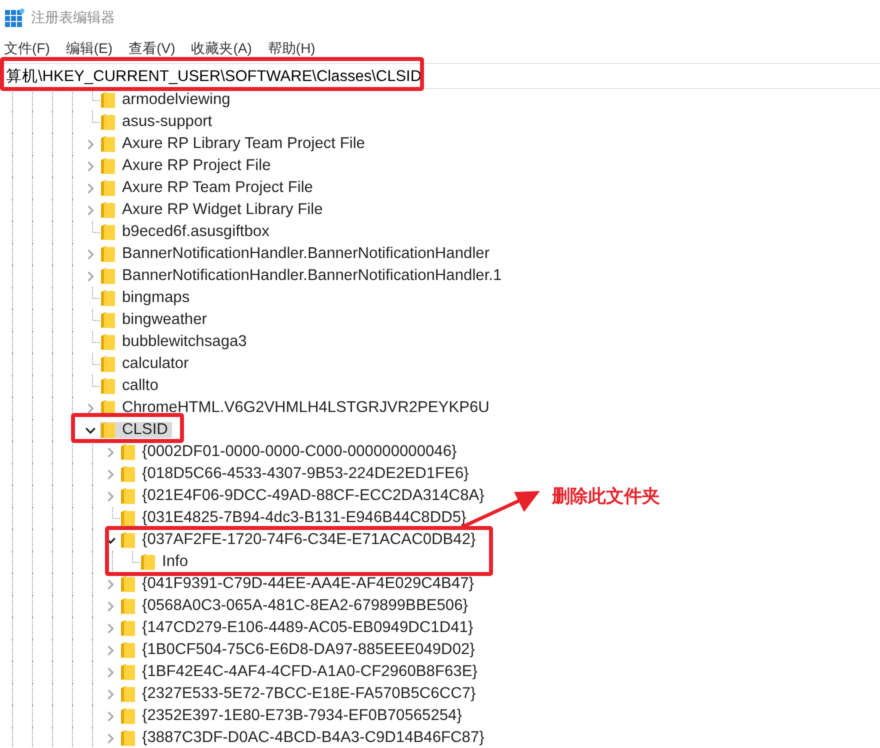 This screenshot has width=880, height=748. I want to click on tree-item: {018D5C66-4533-4307-9B53-224DE2ED1FE6}, so click(296, 474).